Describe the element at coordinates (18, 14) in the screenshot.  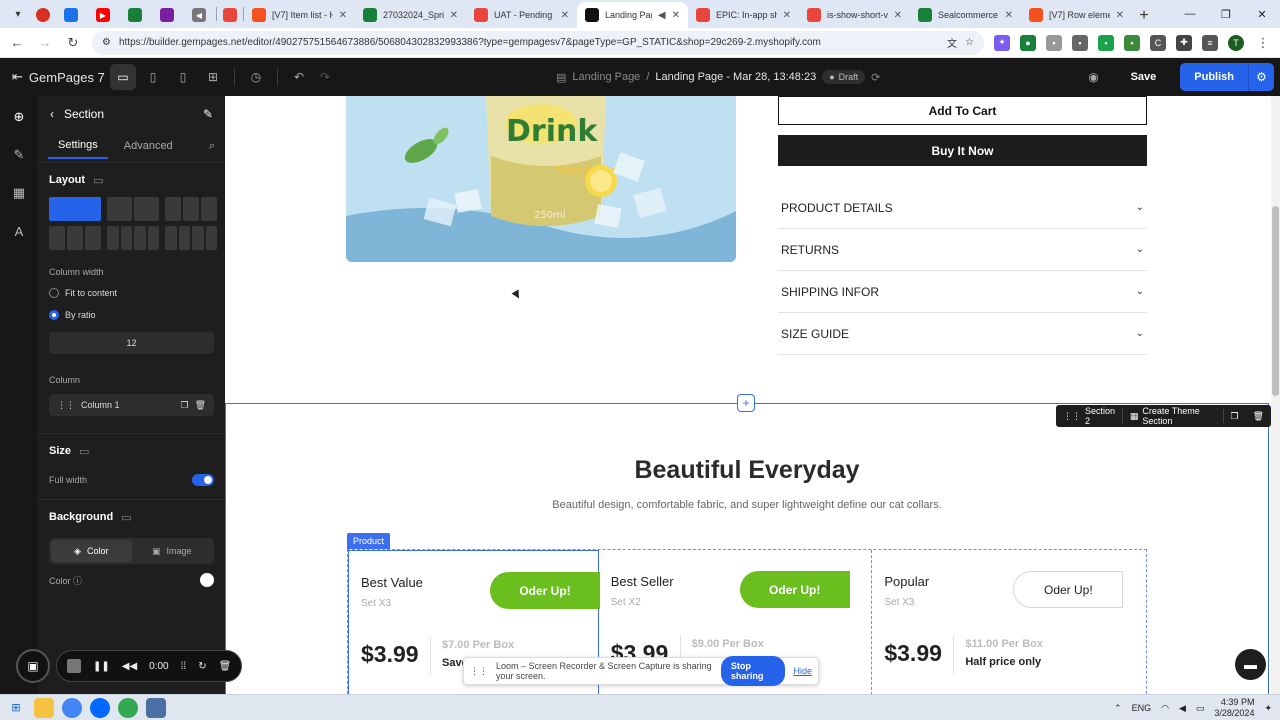
I see `tab-search-icon: ▾` at that location.